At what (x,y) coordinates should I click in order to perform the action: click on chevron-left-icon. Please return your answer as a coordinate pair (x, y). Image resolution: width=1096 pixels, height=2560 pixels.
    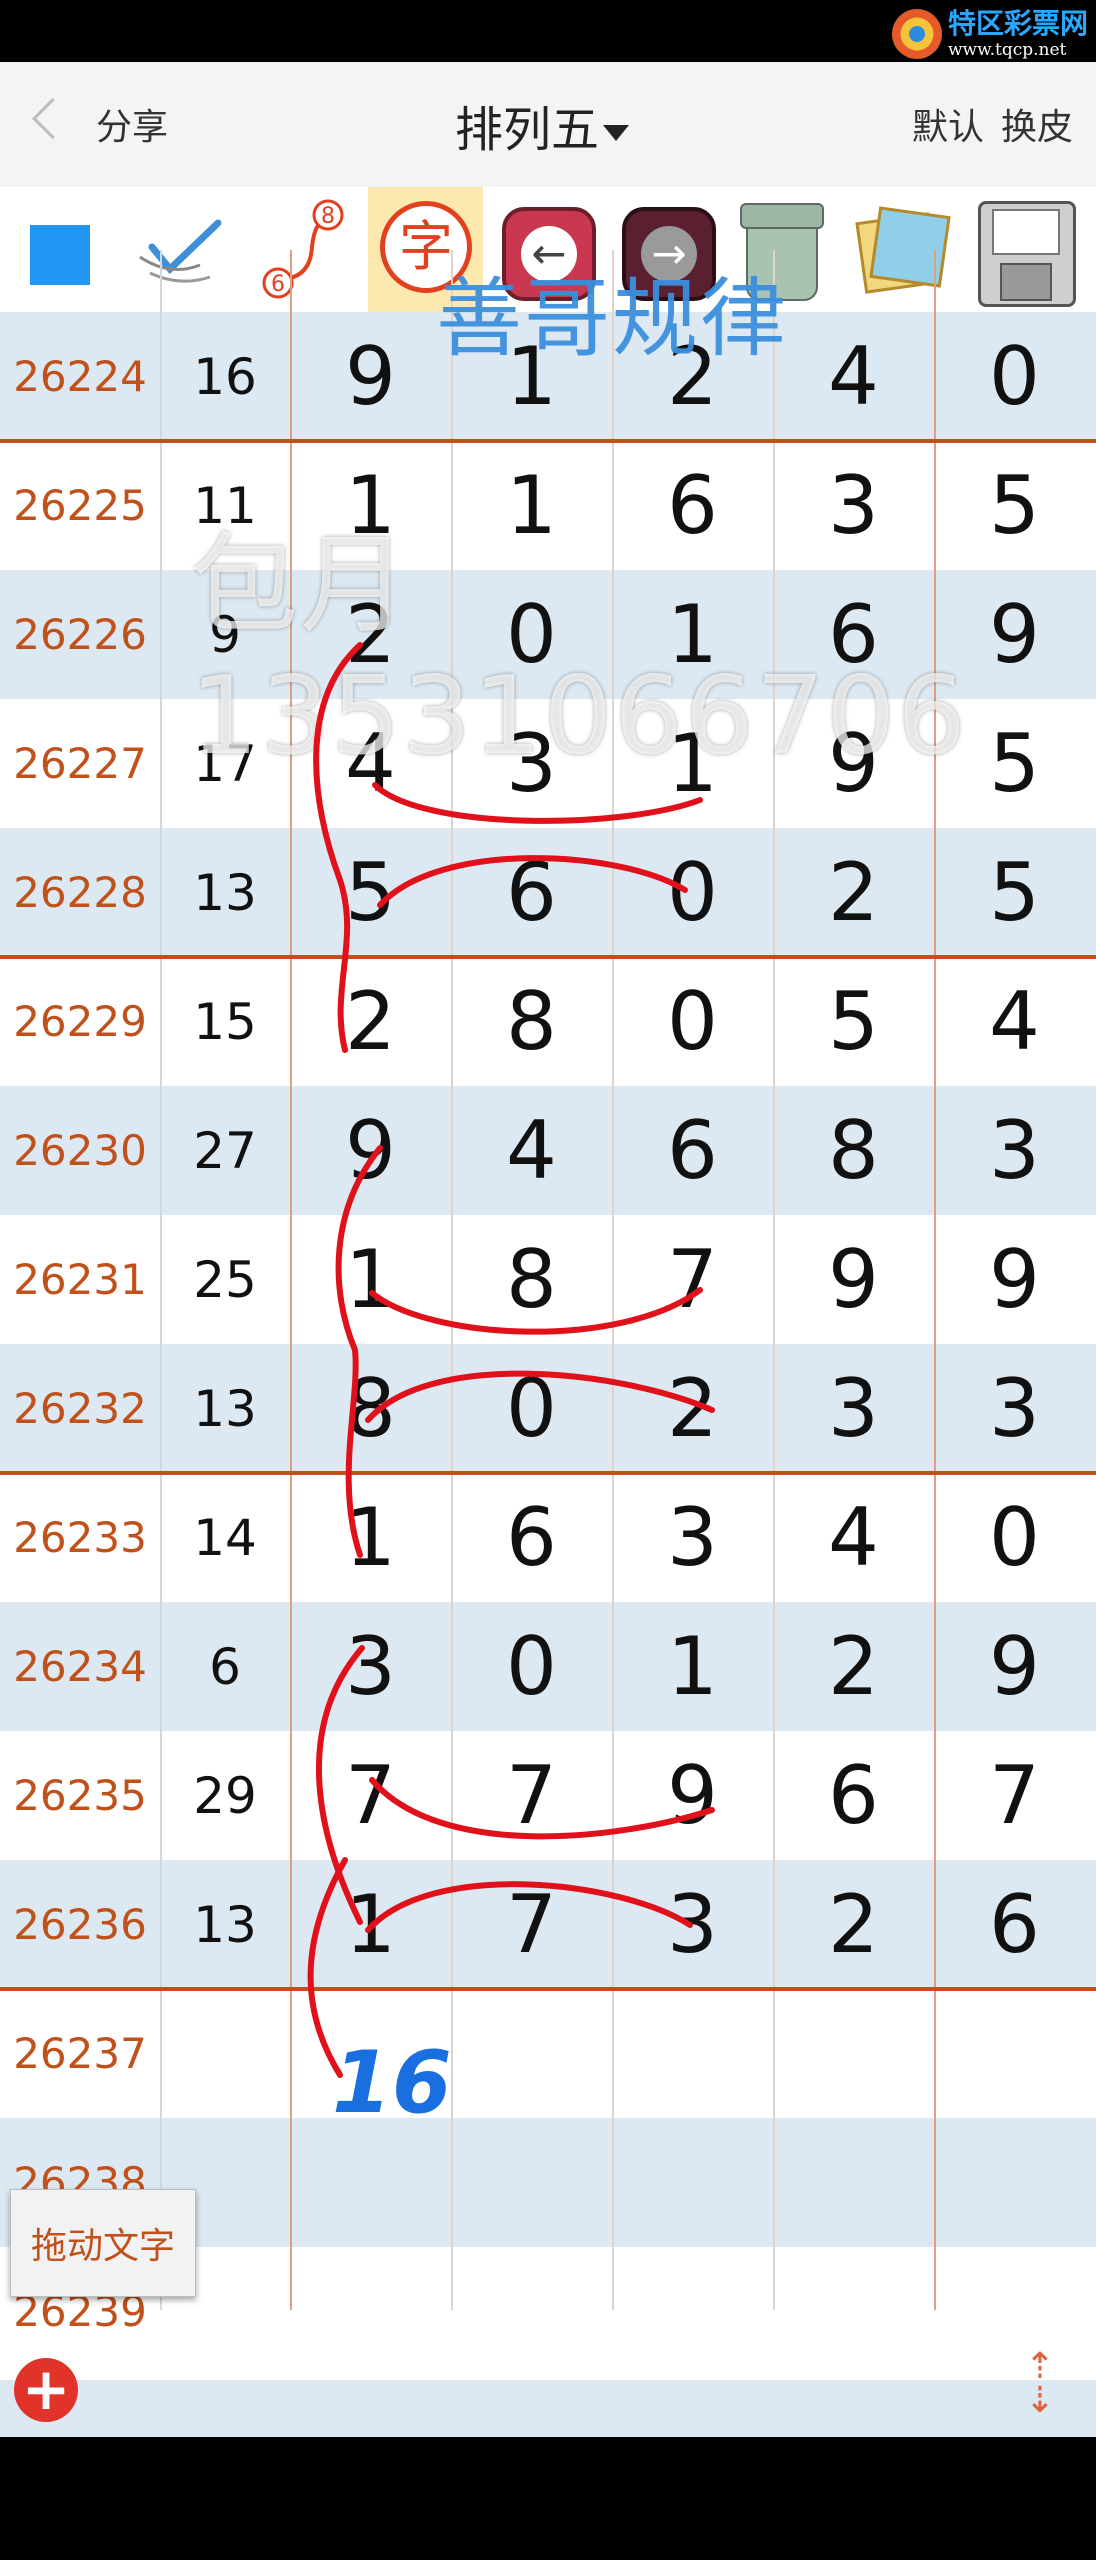
    Looking at the image, I should click on (52, 118).